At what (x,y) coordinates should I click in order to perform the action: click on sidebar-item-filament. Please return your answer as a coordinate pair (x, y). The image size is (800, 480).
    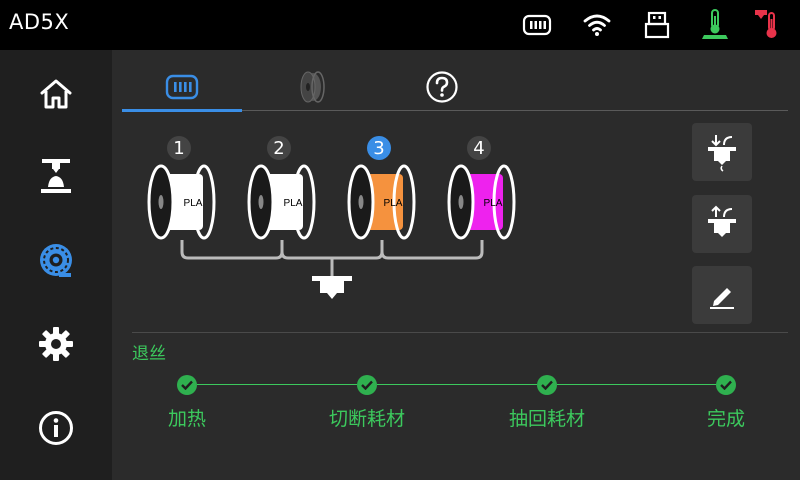
    Looking at the image, I should click on (56, 260).